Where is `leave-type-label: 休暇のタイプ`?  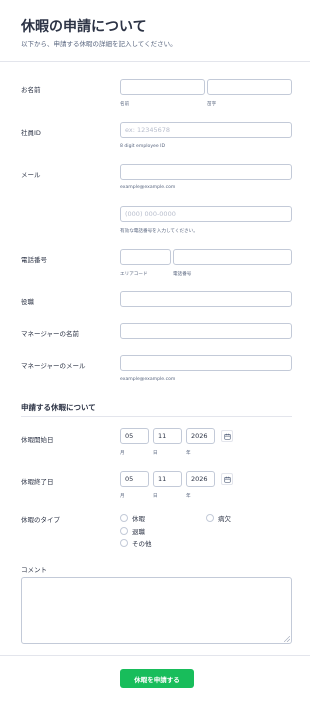
leave-type-label: 休暇のタイプ is located at coordinates (40, 520).